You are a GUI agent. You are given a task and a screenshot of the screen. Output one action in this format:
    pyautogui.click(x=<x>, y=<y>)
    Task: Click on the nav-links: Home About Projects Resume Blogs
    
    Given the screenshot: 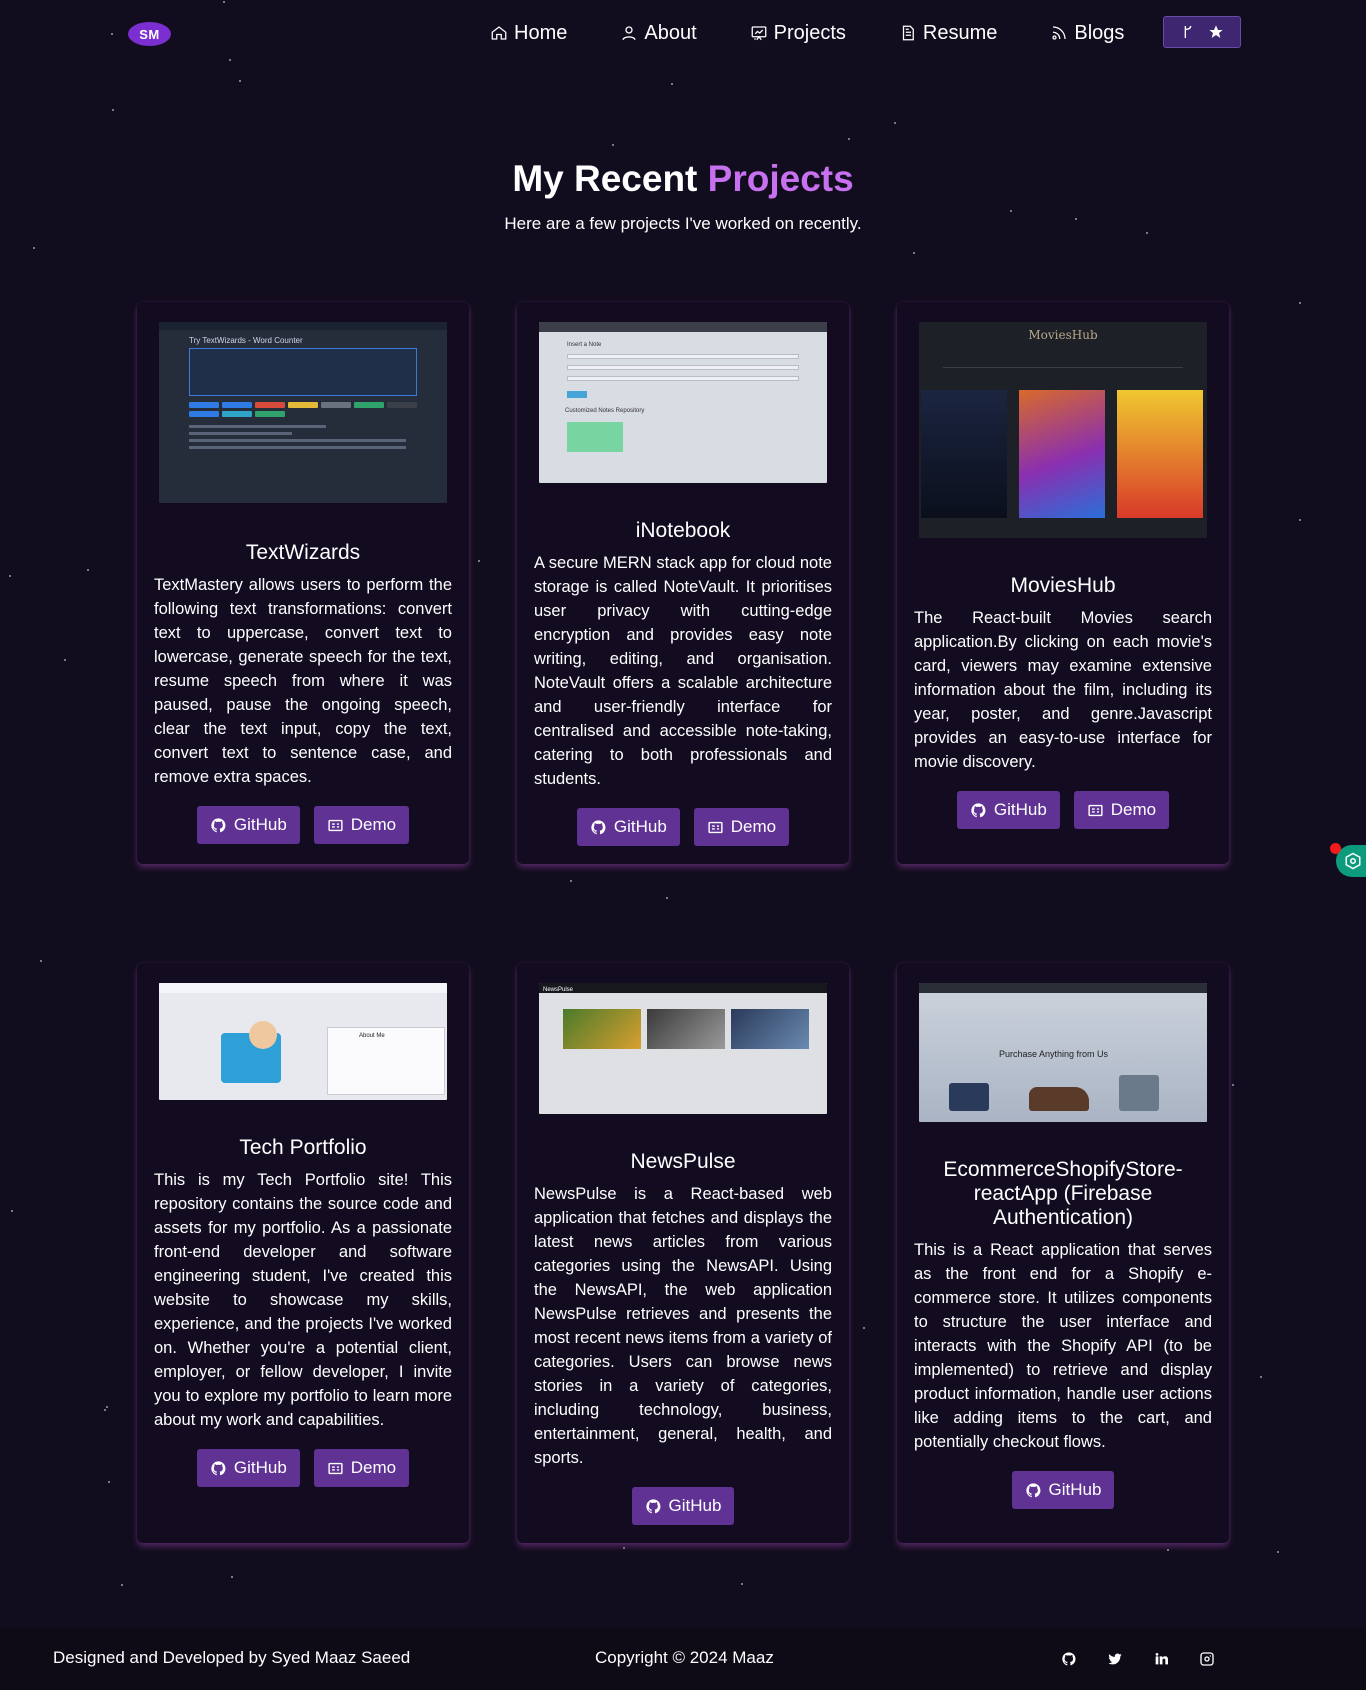 What is the action you would take?
    pyautogui.click(x=833, y=33)
    